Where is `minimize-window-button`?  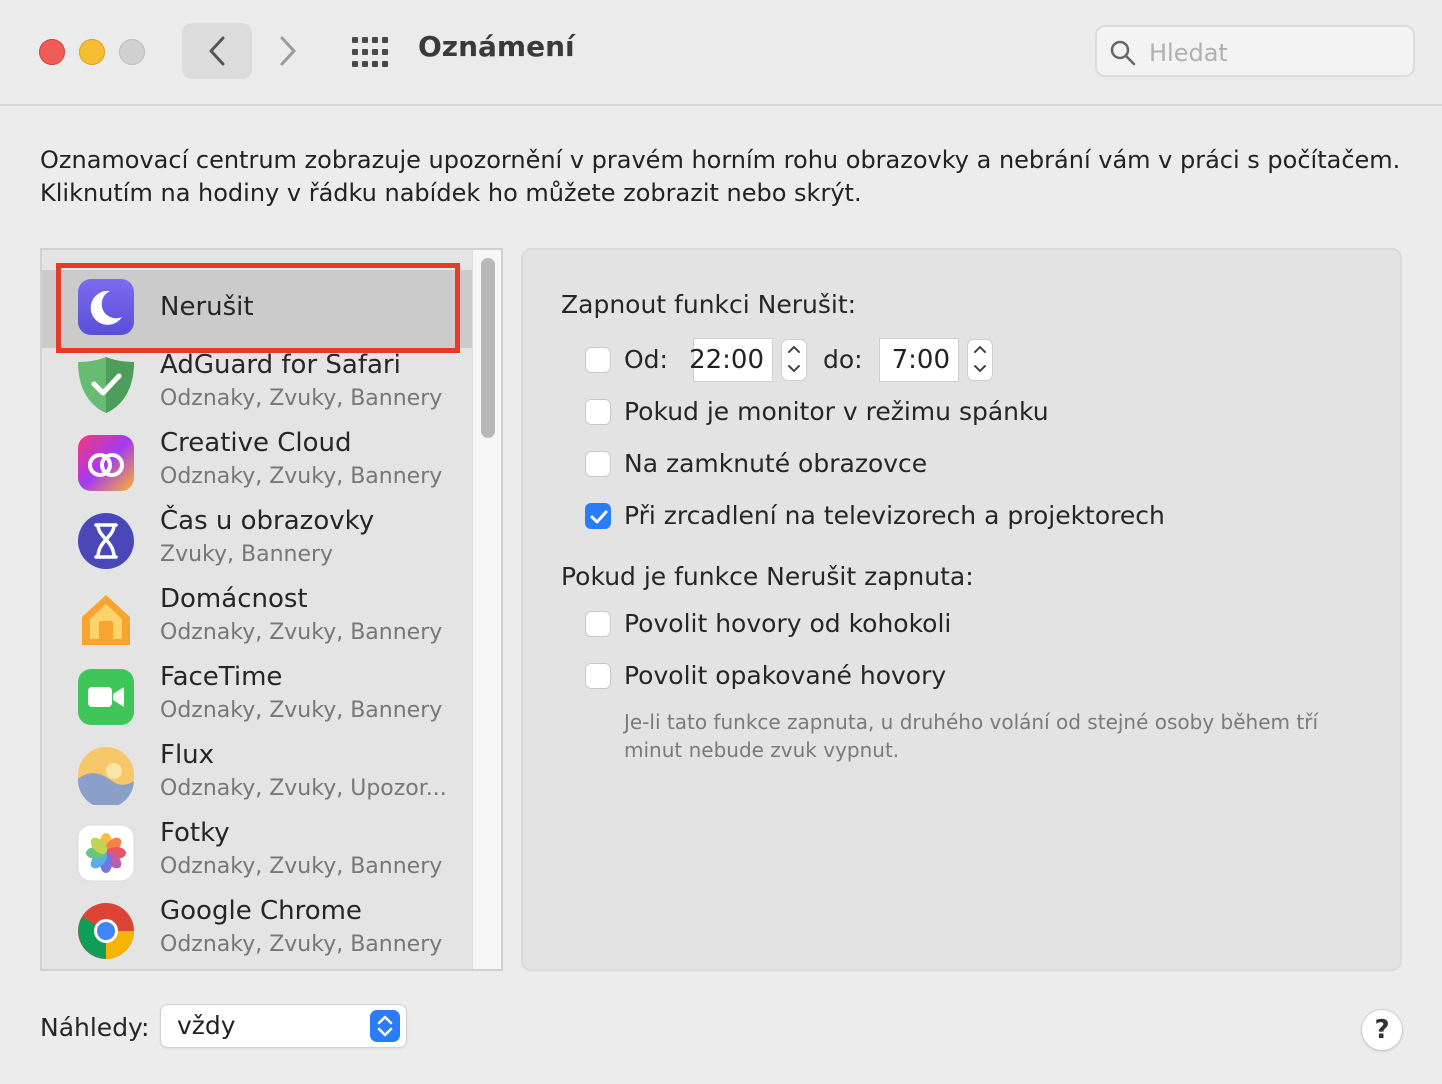 minimize-window-button is located at coordinates (92, 52).